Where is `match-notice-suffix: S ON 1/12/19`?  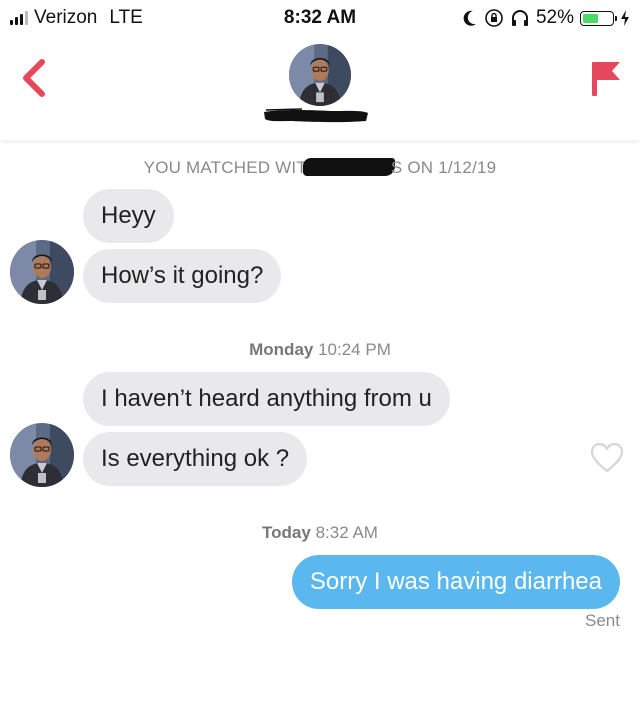 match-notice-suffix: S ON 1/12/19 is located at coordinates (443, 167).